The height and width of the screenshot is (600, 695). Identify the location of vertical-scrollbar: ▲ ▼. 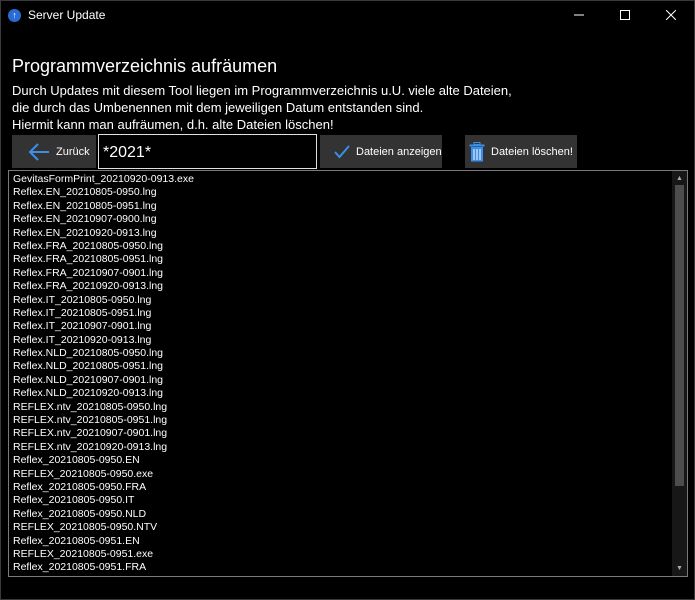
(679, 373).